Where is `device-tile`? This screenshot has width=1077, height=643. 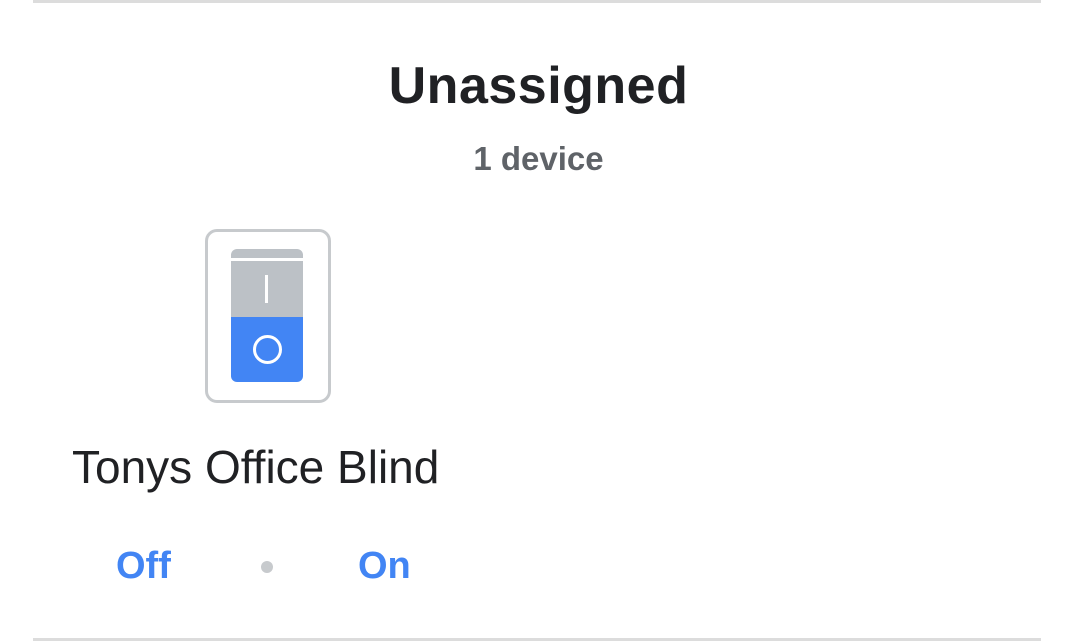 device-tile is located at coordinates (268, 316).